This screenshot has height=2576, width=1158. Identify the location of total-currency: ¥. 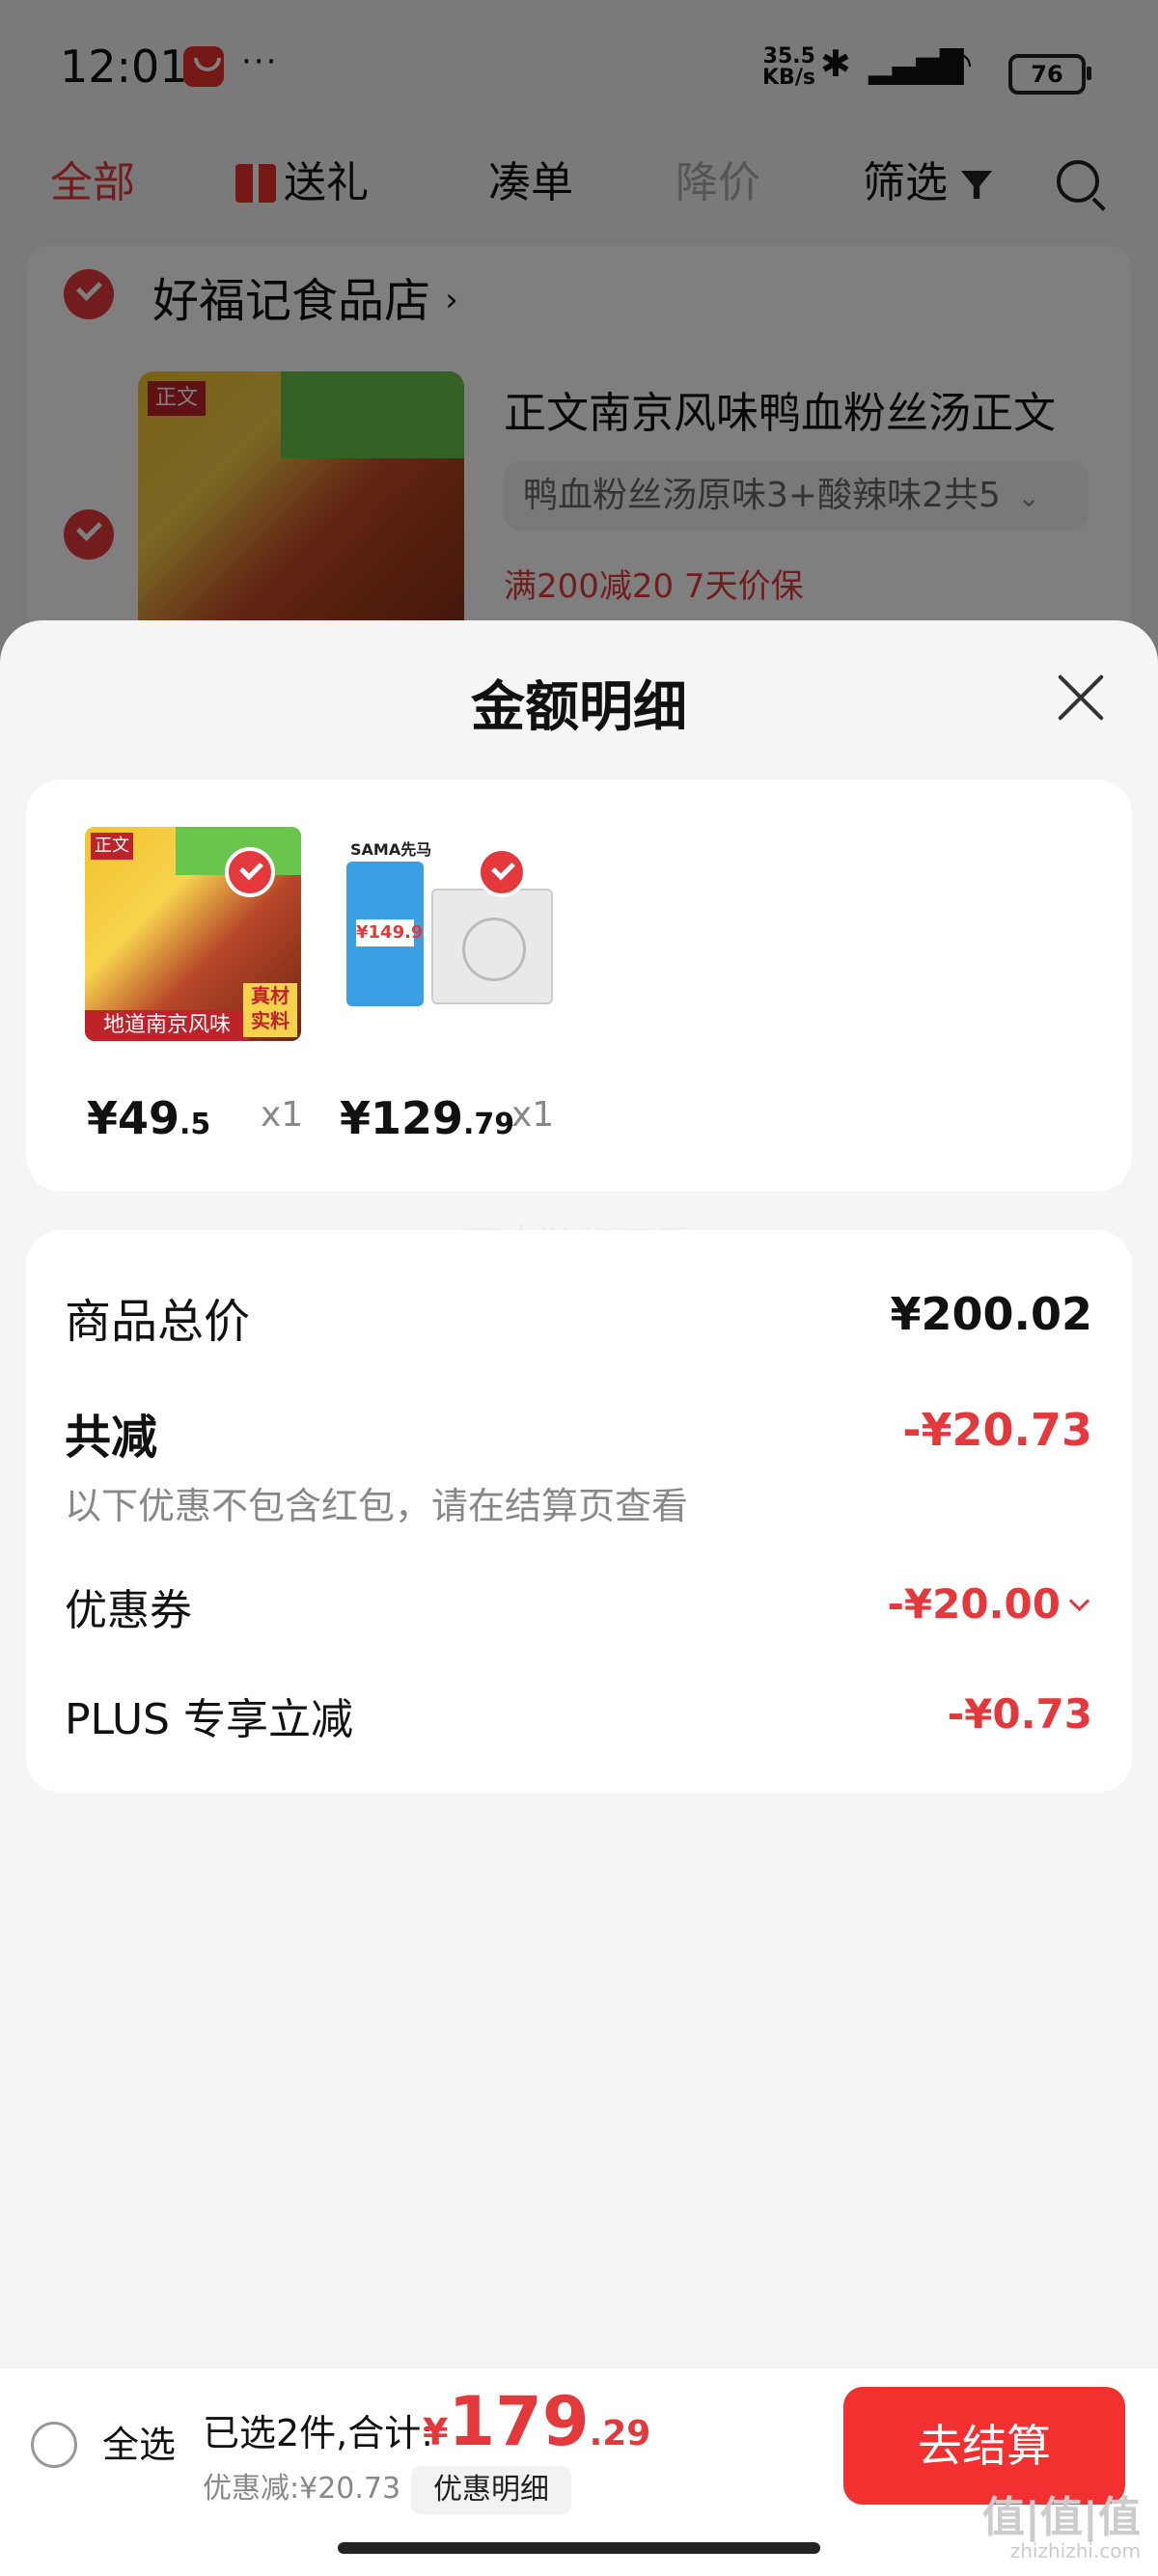
(436, 2432).